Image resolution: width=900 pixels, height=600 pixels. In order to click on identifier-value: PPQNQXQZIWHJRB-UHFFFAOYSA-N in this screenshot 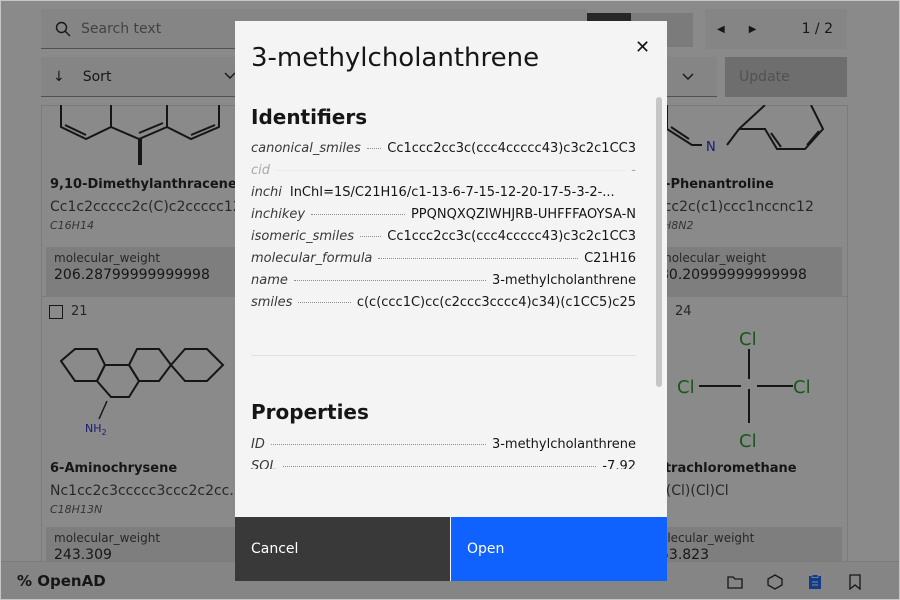, I will do `click(523, 214)`.